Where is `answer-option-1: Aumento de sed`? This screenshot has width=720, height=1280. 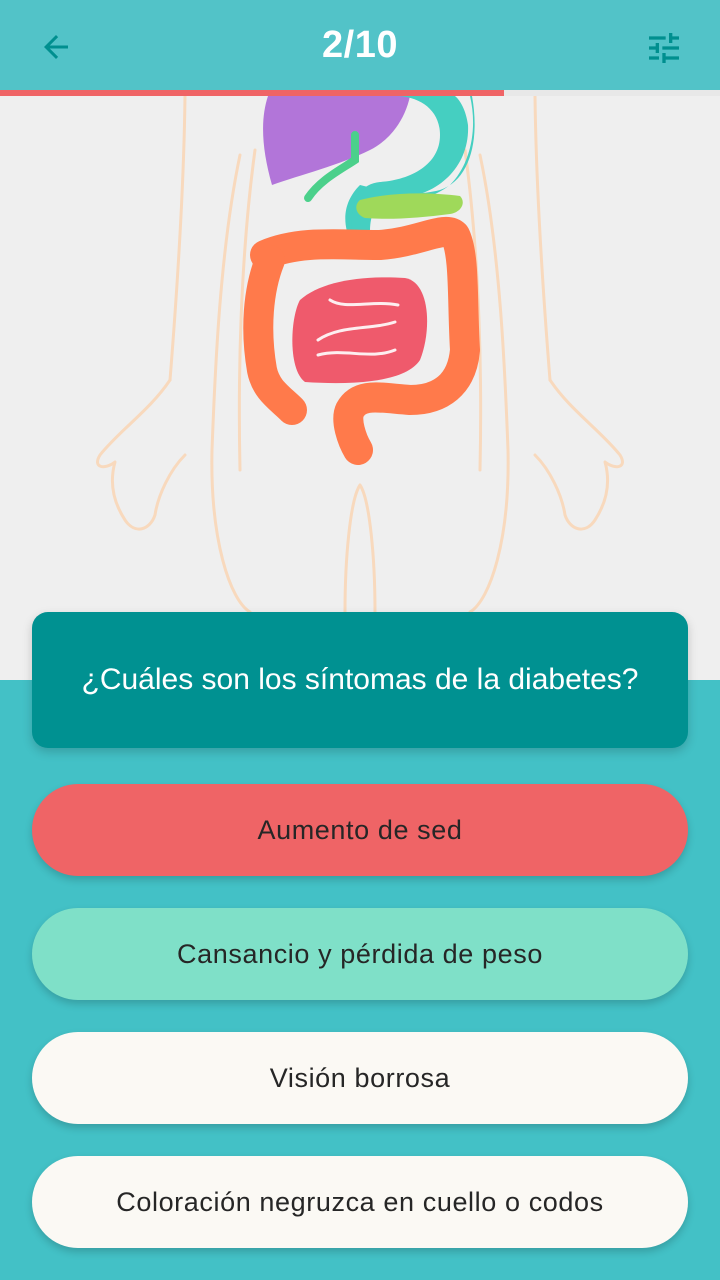
answer-option-1: Aumento de sed is located at coordinates (360, 830).